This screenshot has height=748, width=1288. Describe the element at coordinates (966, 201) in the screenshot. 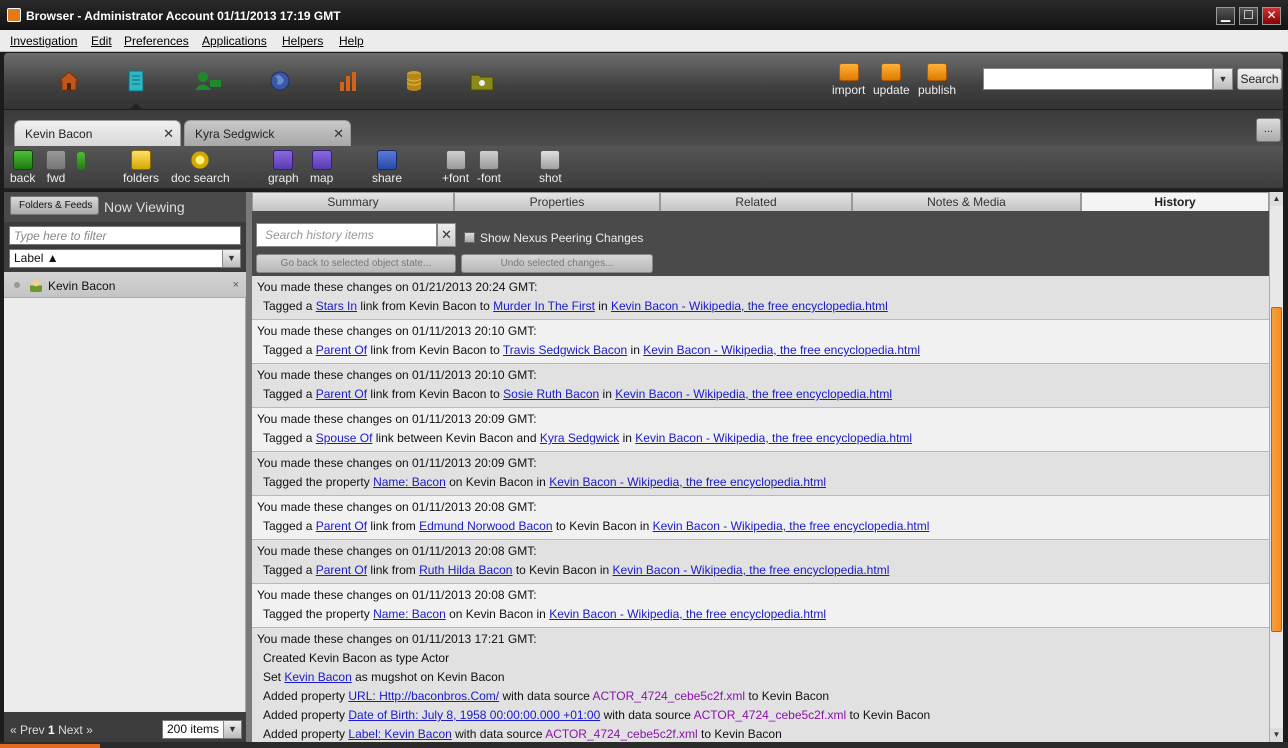

I see `tab-notes-media: Notes & Media` at that location.